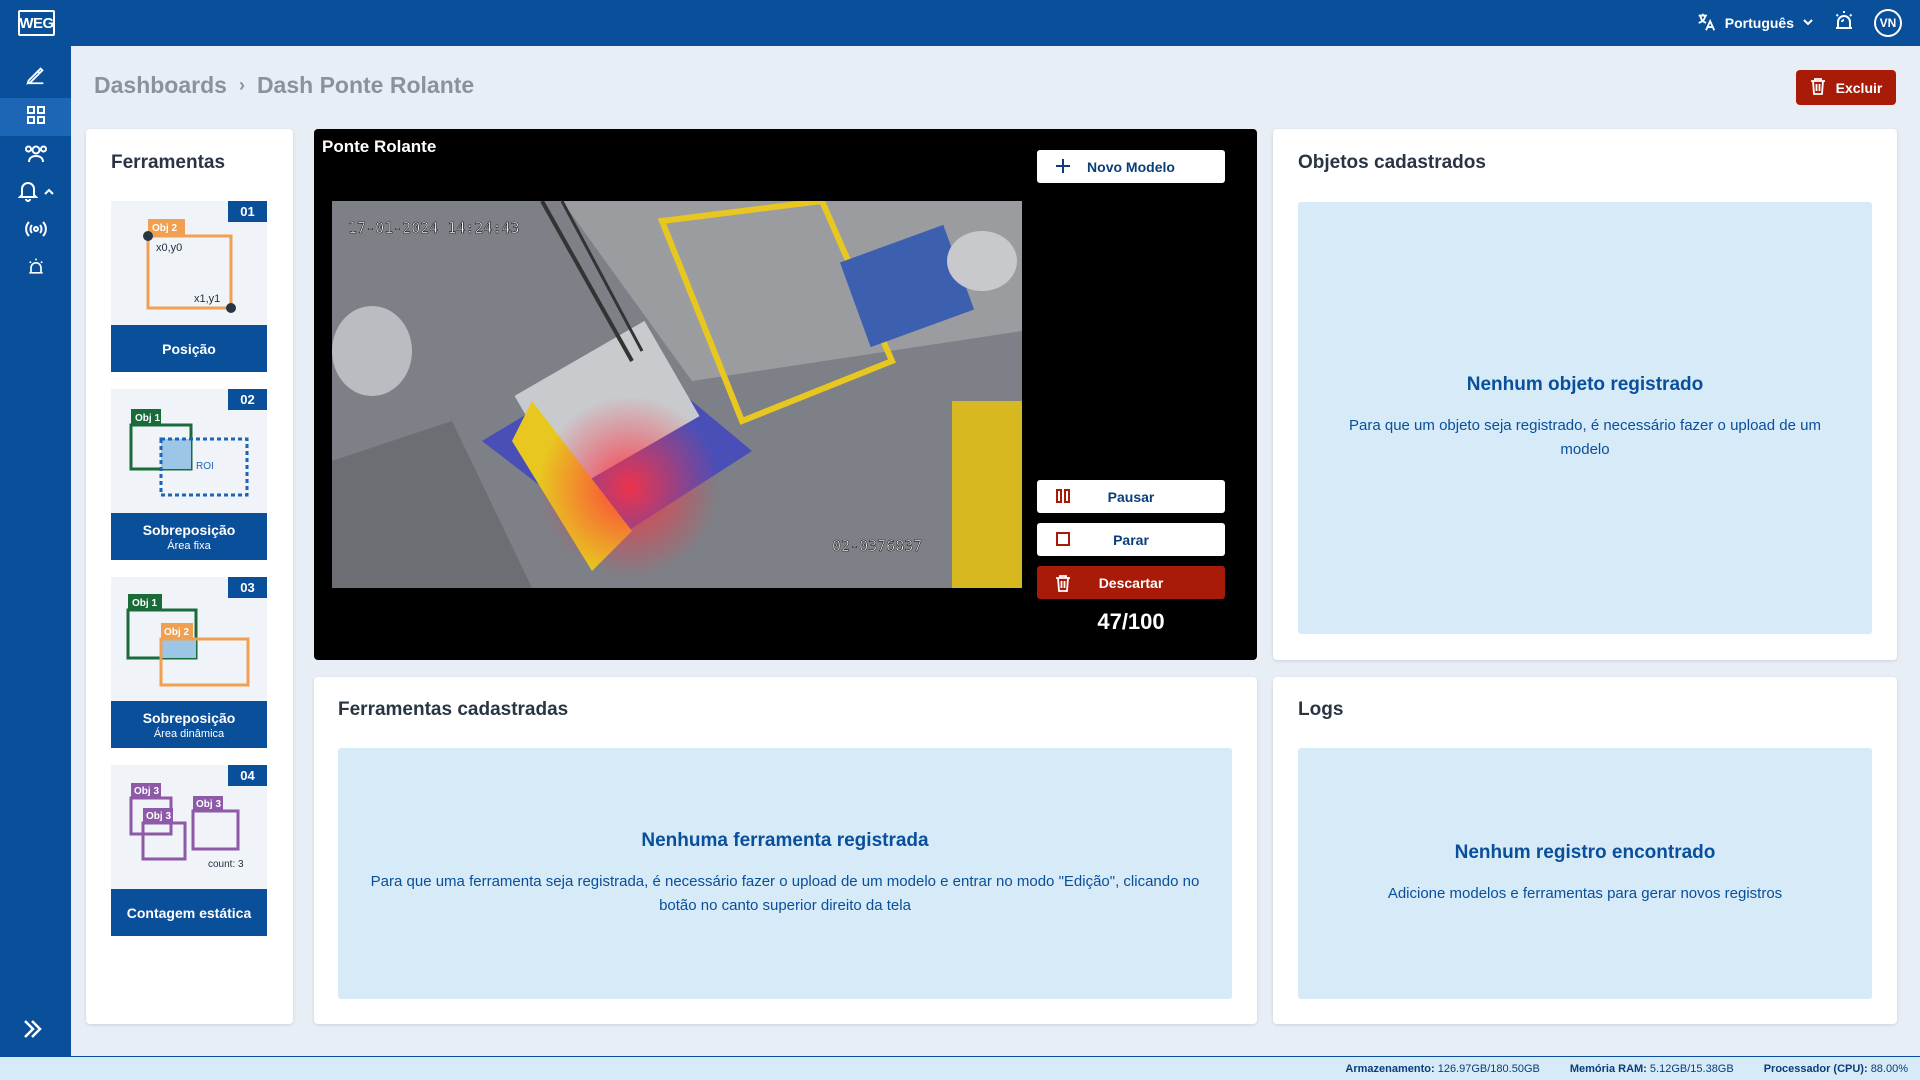 This screenshot has height=1080, width=1920. I want to click on weg-logo: WEG, so click(36, 23).